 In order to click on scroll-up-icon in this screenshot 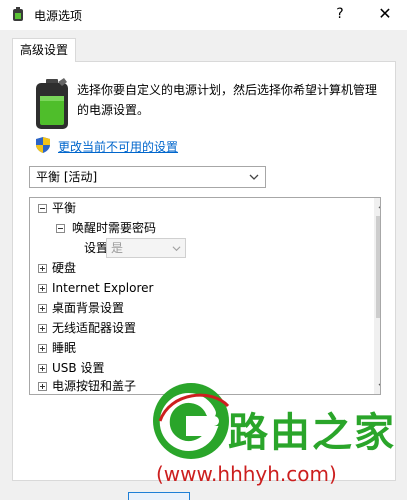, I will do `click(377, 206)`.